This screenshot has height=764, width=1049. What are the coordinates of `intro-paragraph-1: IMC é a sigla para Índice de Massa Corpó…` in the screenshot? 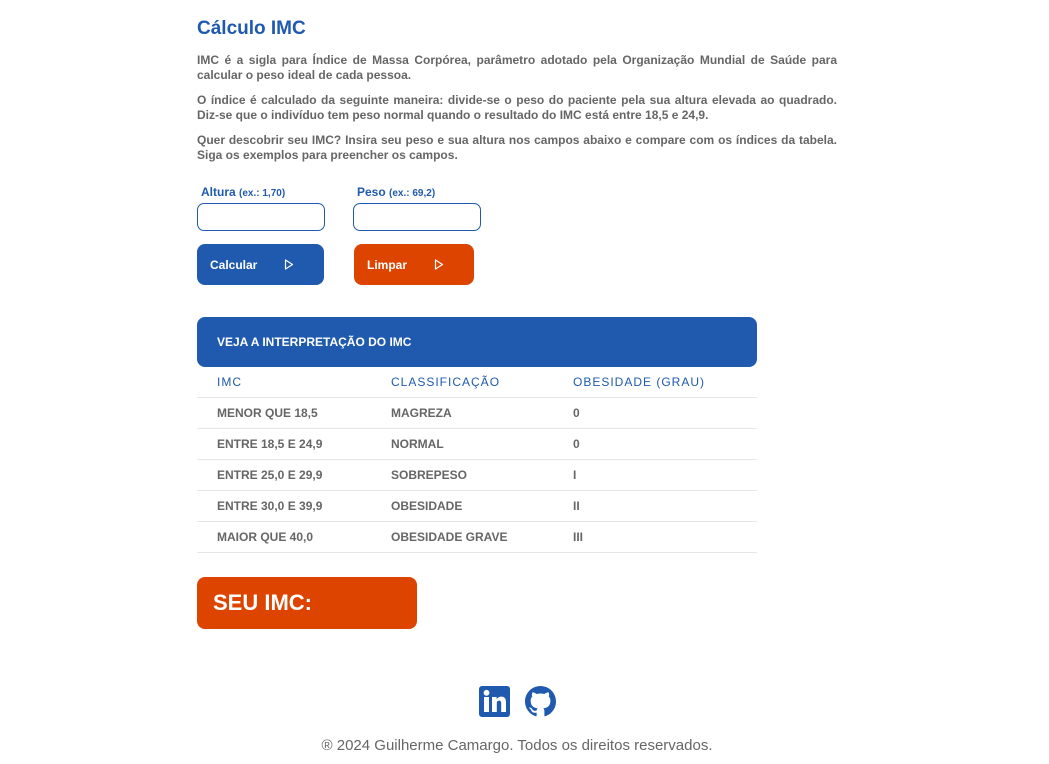 It's located at (517, 67).